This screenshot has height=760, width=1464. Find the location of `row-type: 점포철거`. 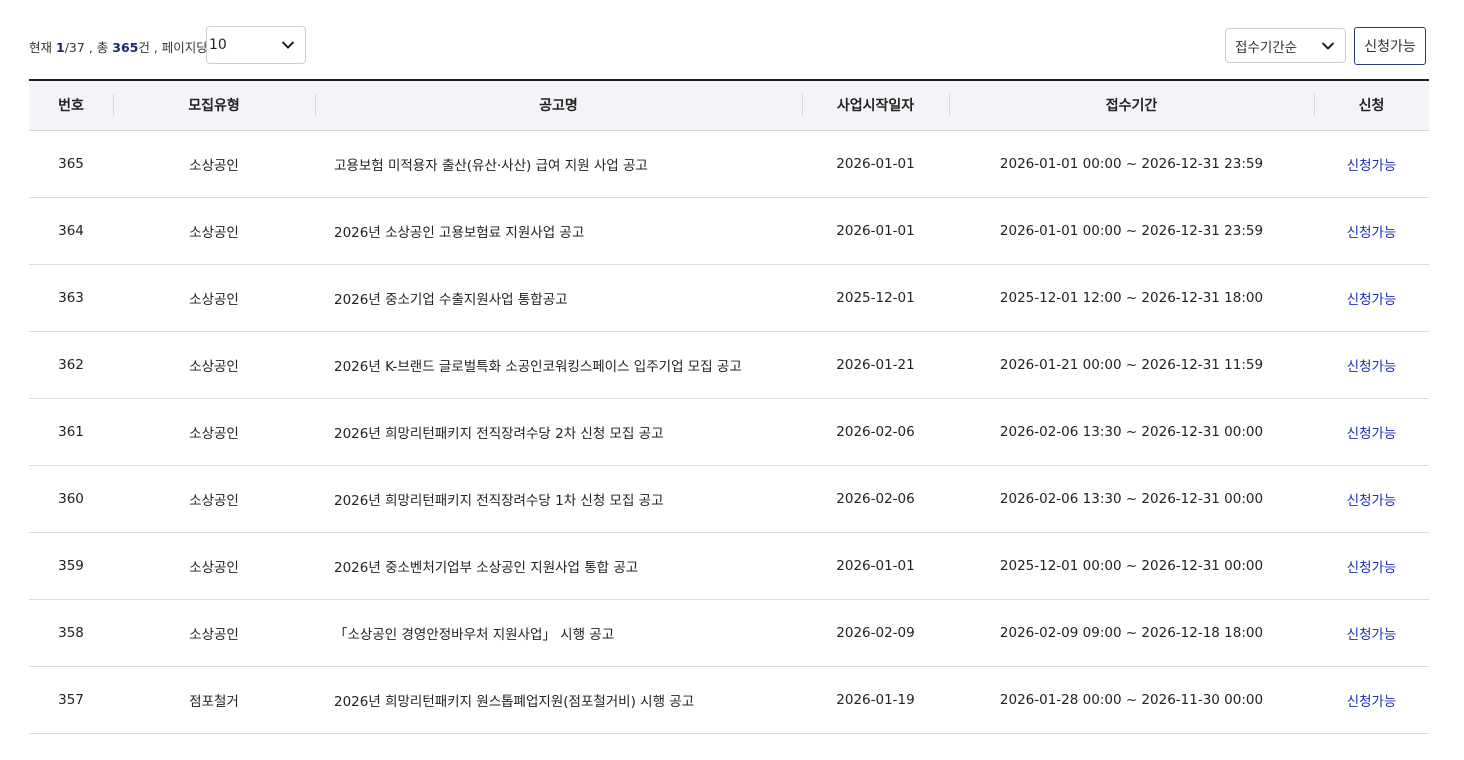

row-type: 점포철거 is located at coordinates (214, 701).